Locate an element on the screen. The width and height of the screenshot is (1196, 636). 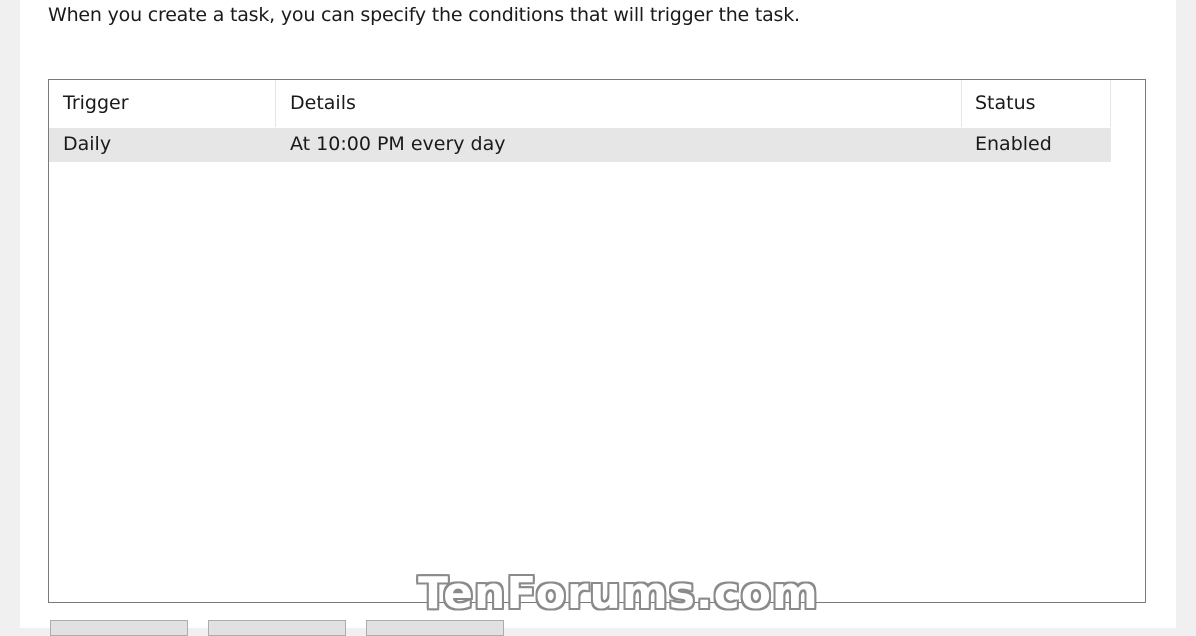
delete-trigger-button is located at coordinates (435, 628).